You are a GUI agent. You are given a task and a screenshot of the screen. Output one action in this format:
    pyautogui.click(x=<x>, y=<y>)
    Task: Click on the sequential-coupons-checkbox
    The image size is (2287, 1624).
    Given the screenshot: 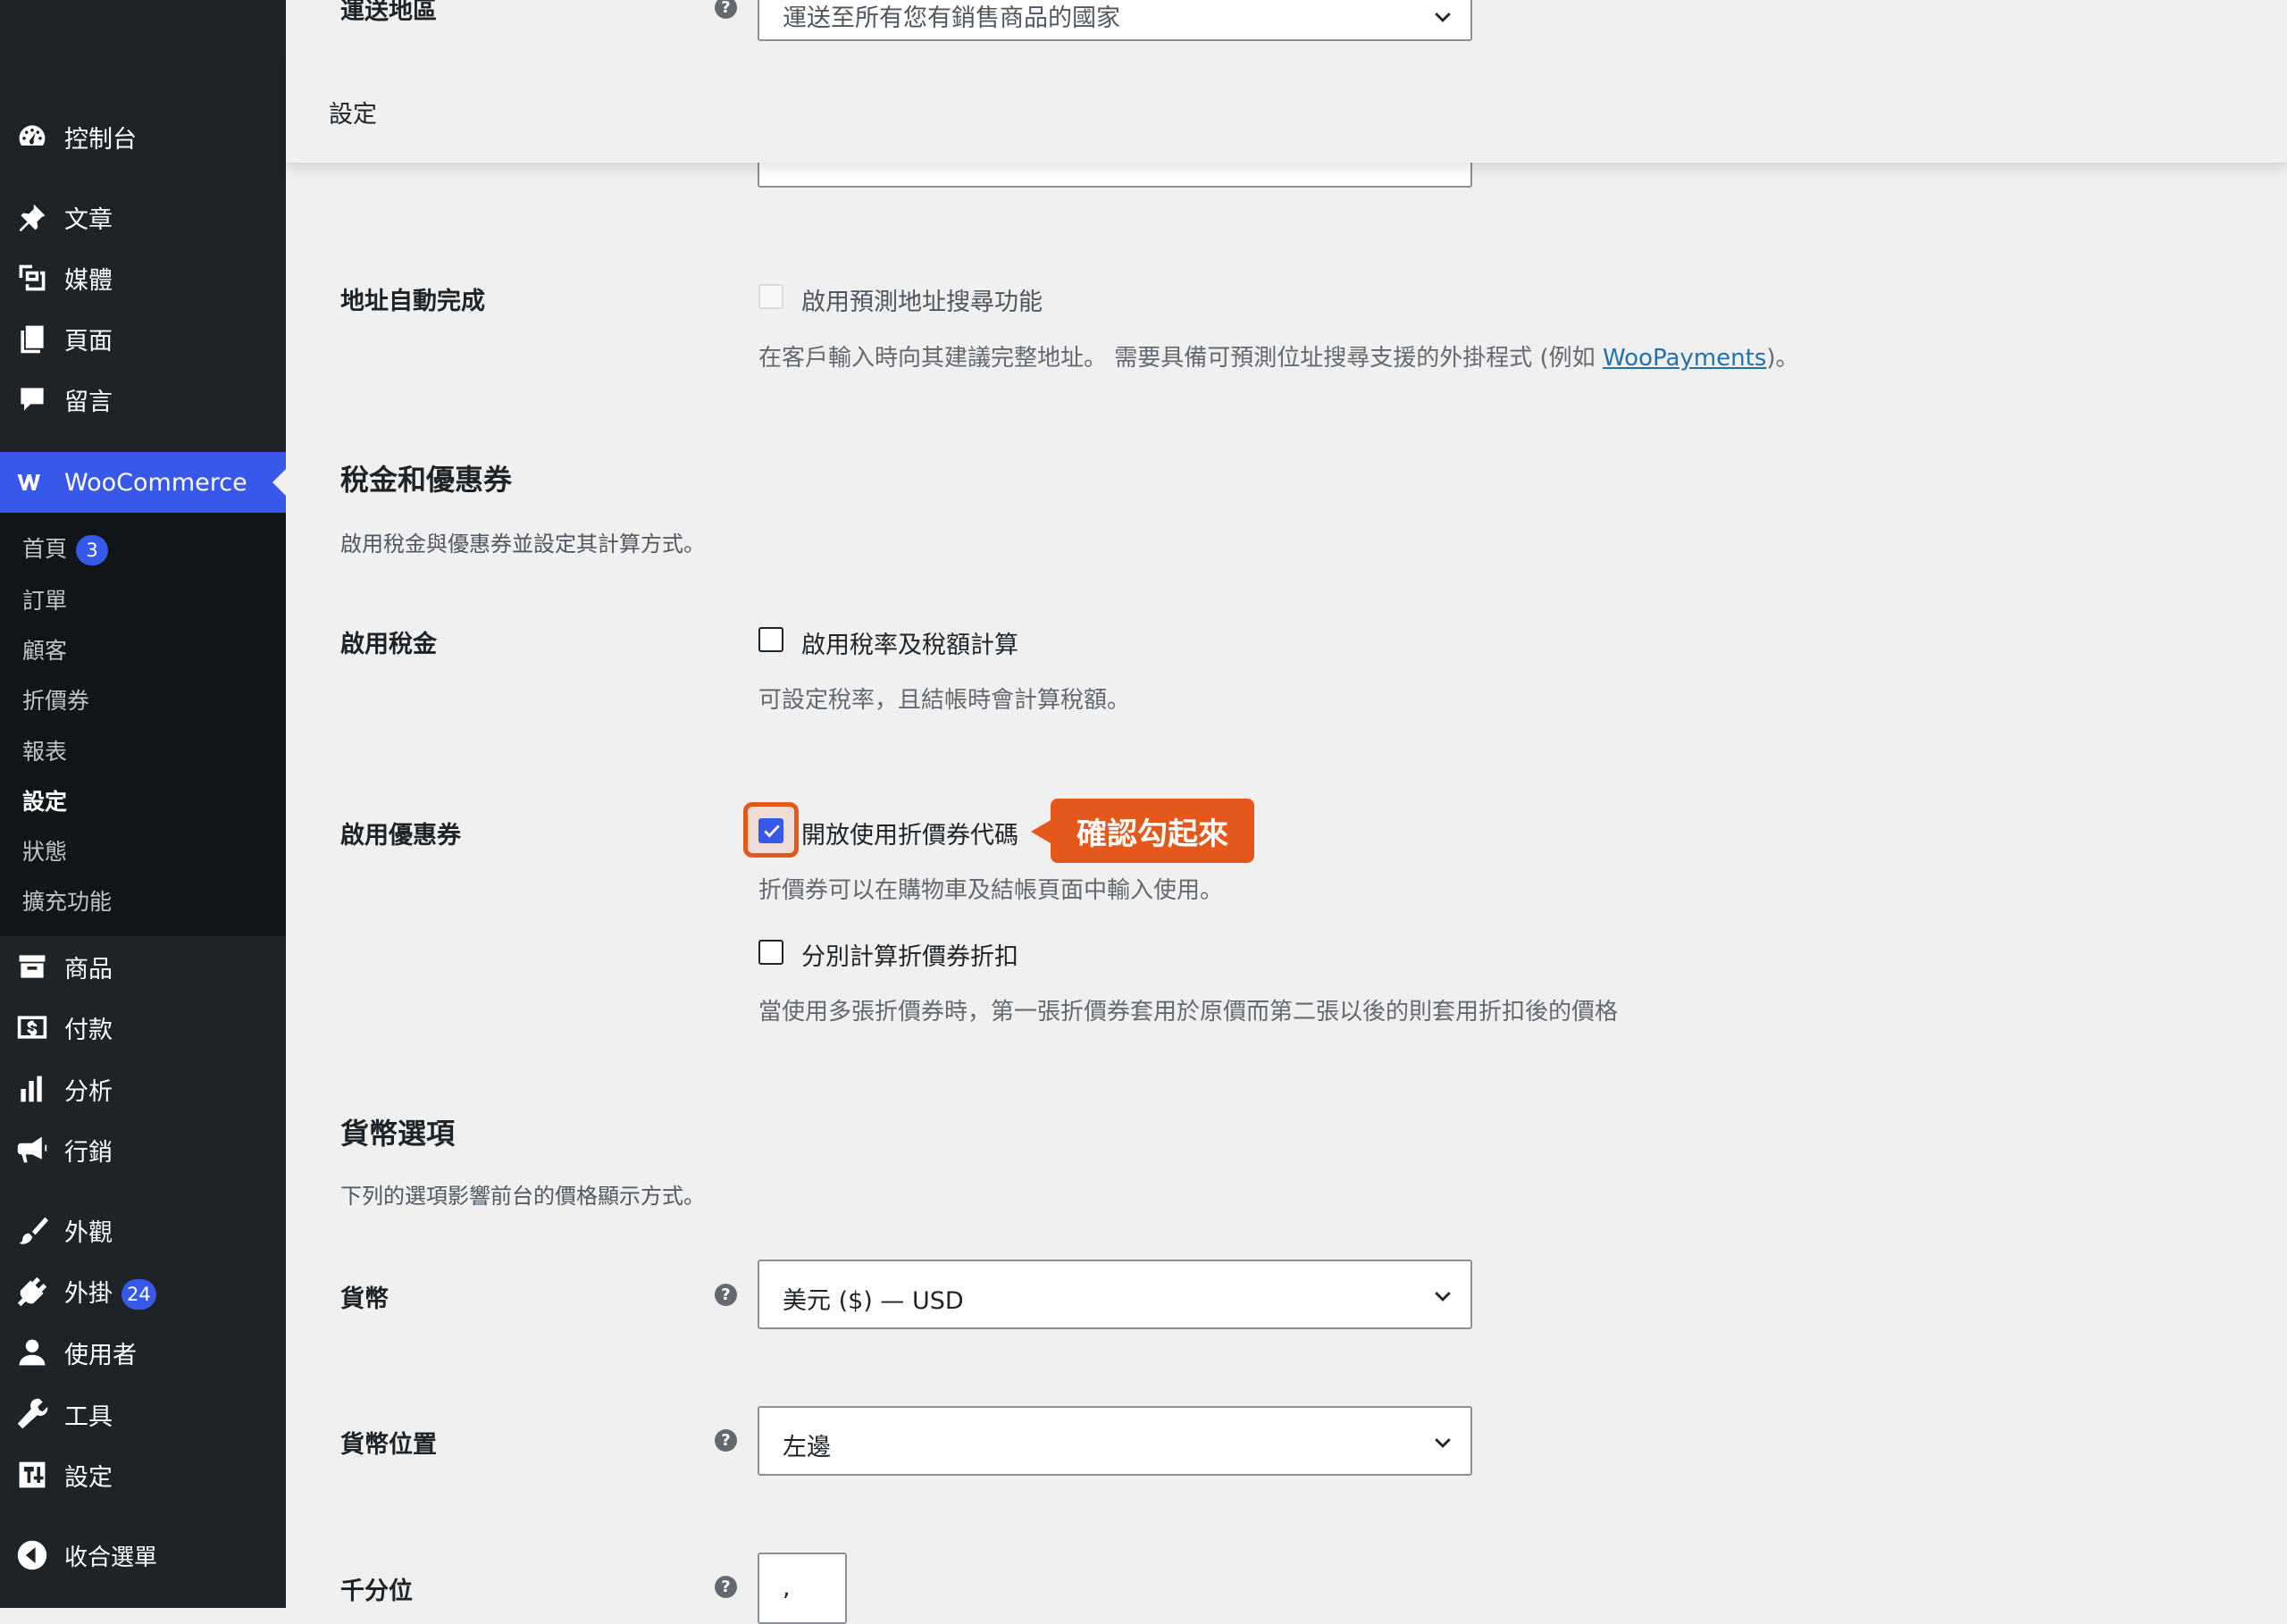 What is the action you would take?
    pyautogui.click(x=770, y=953)
    